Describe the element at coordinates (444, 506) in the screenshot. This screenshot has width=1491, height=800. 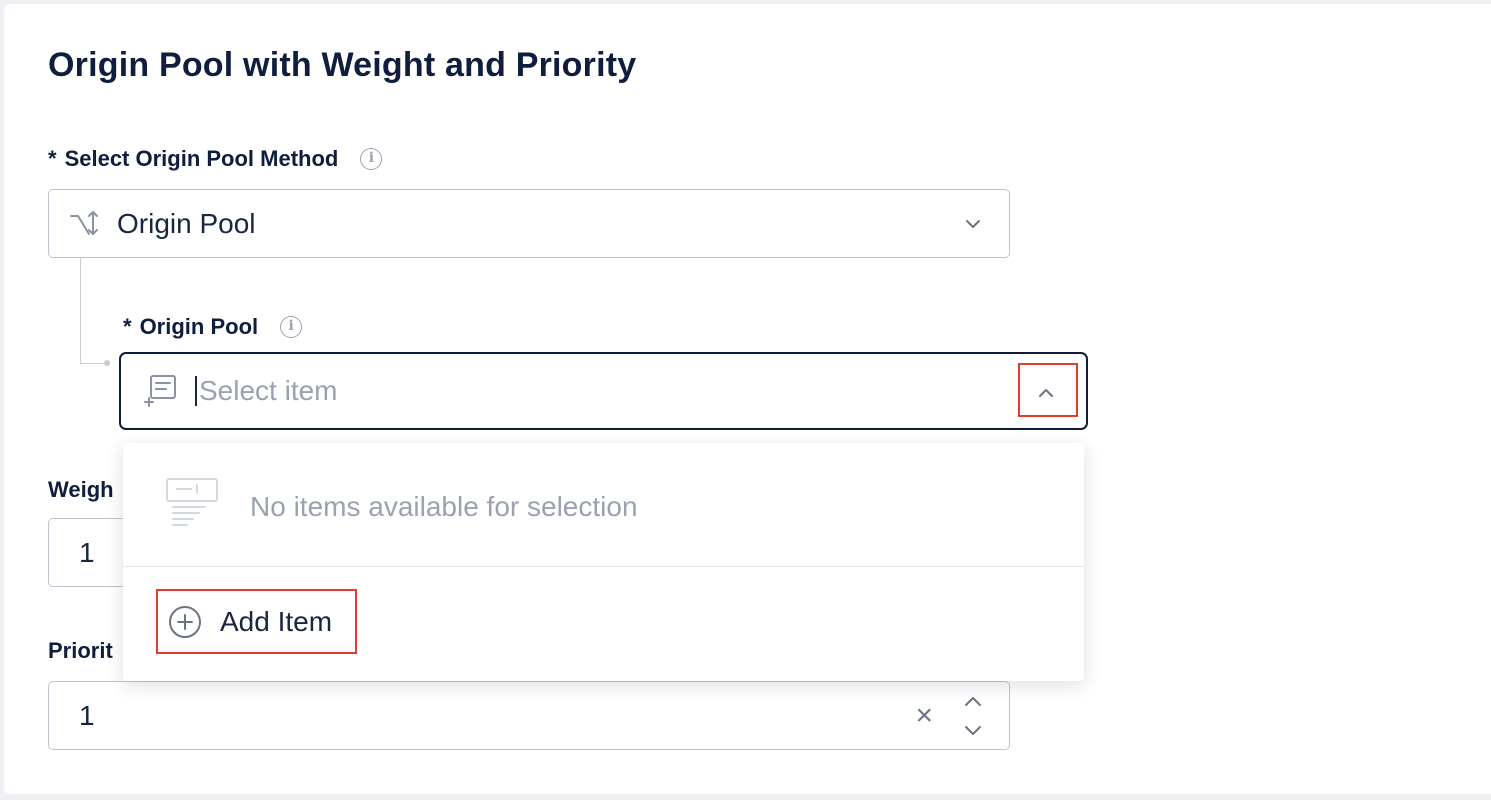
I see `empty-state-text: No items available for selection` at that location.